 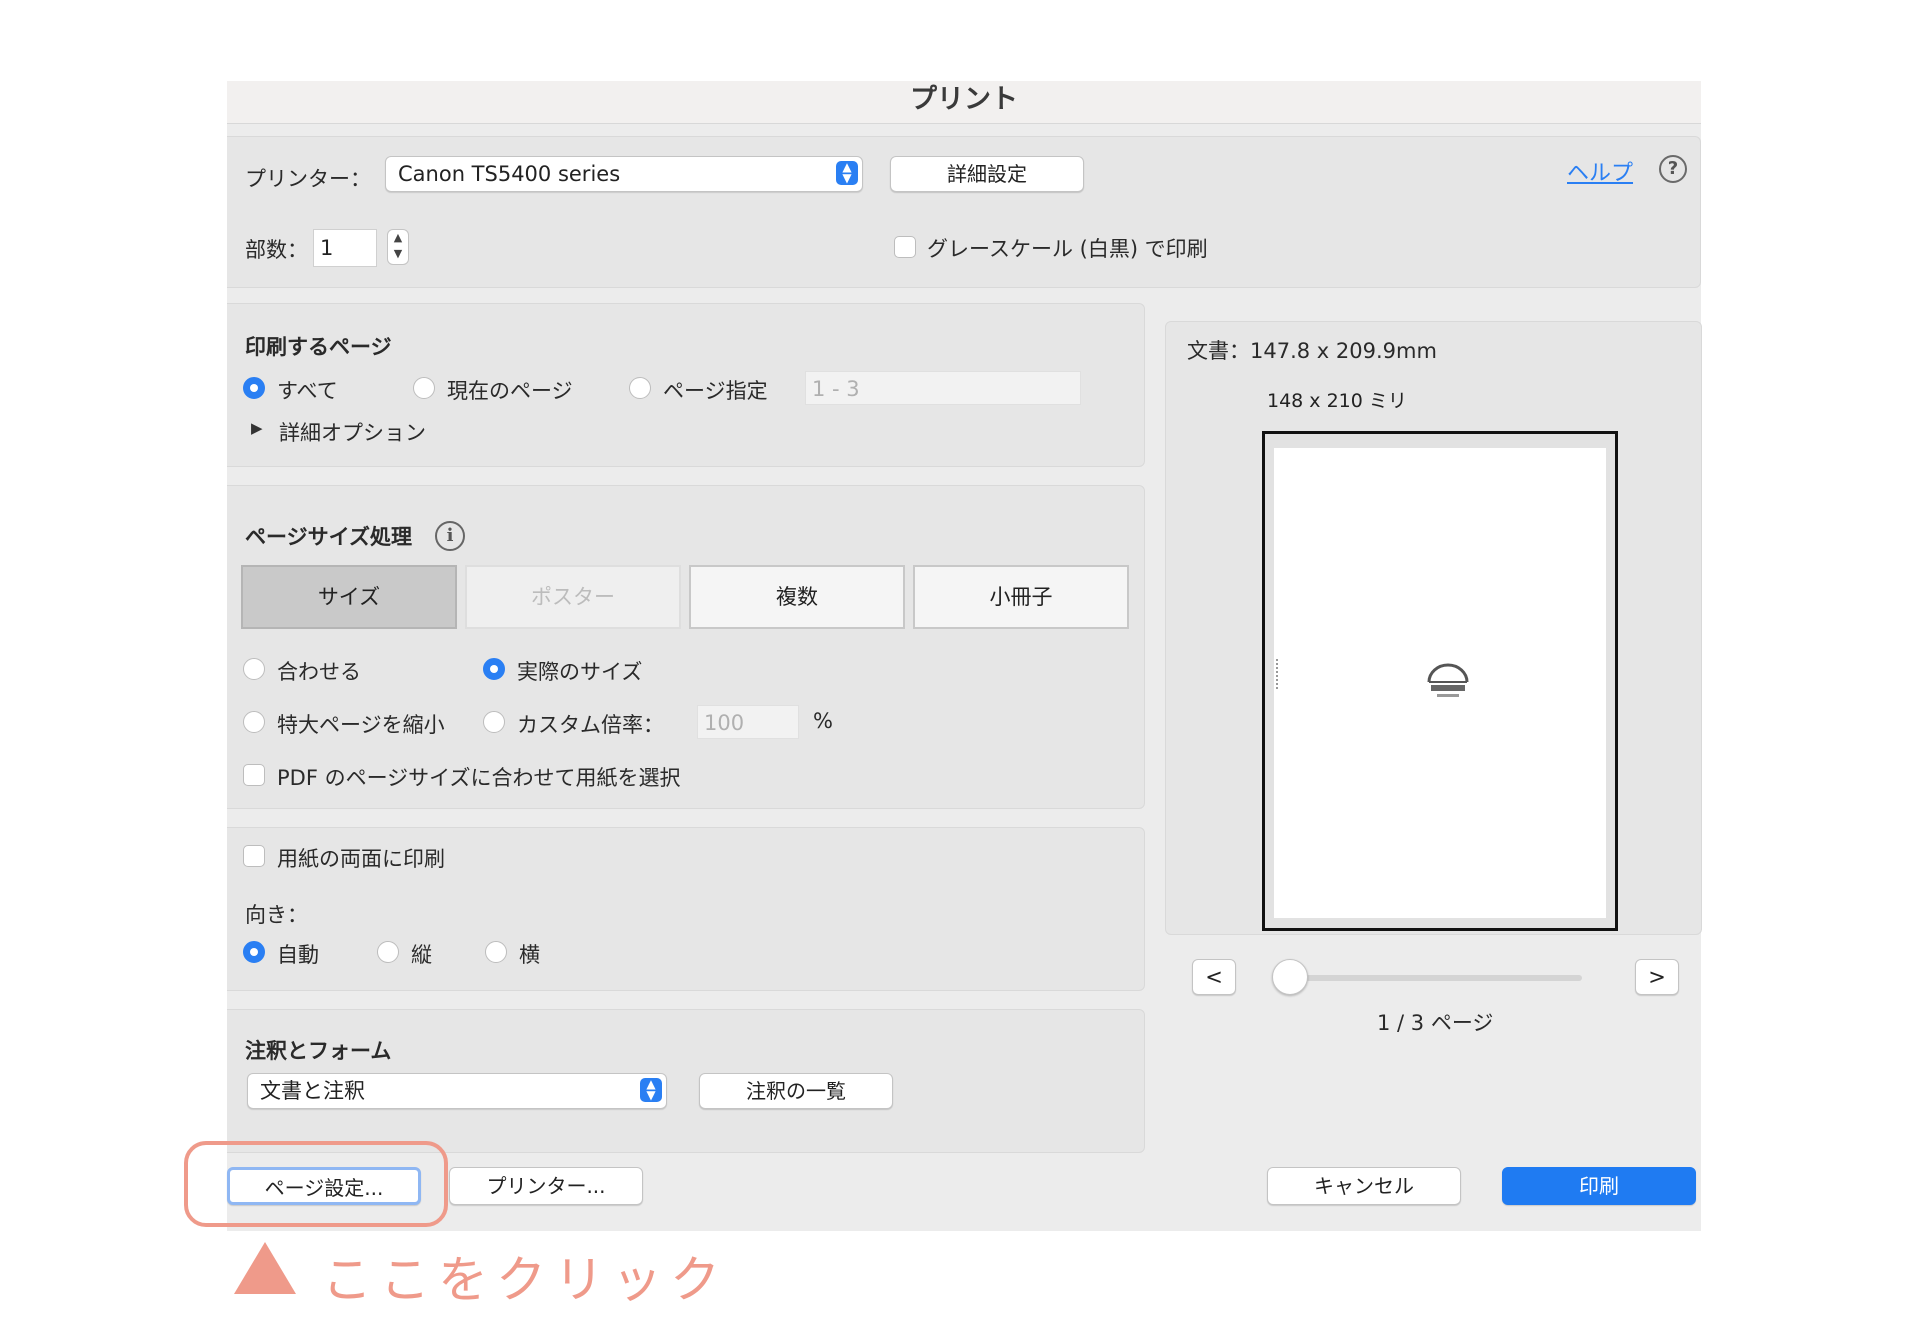 What do you see at coordinates (1021, 597) in the screenshot?
I see `tab-booklet: 小冊子` at bounding box center [1021, 597].